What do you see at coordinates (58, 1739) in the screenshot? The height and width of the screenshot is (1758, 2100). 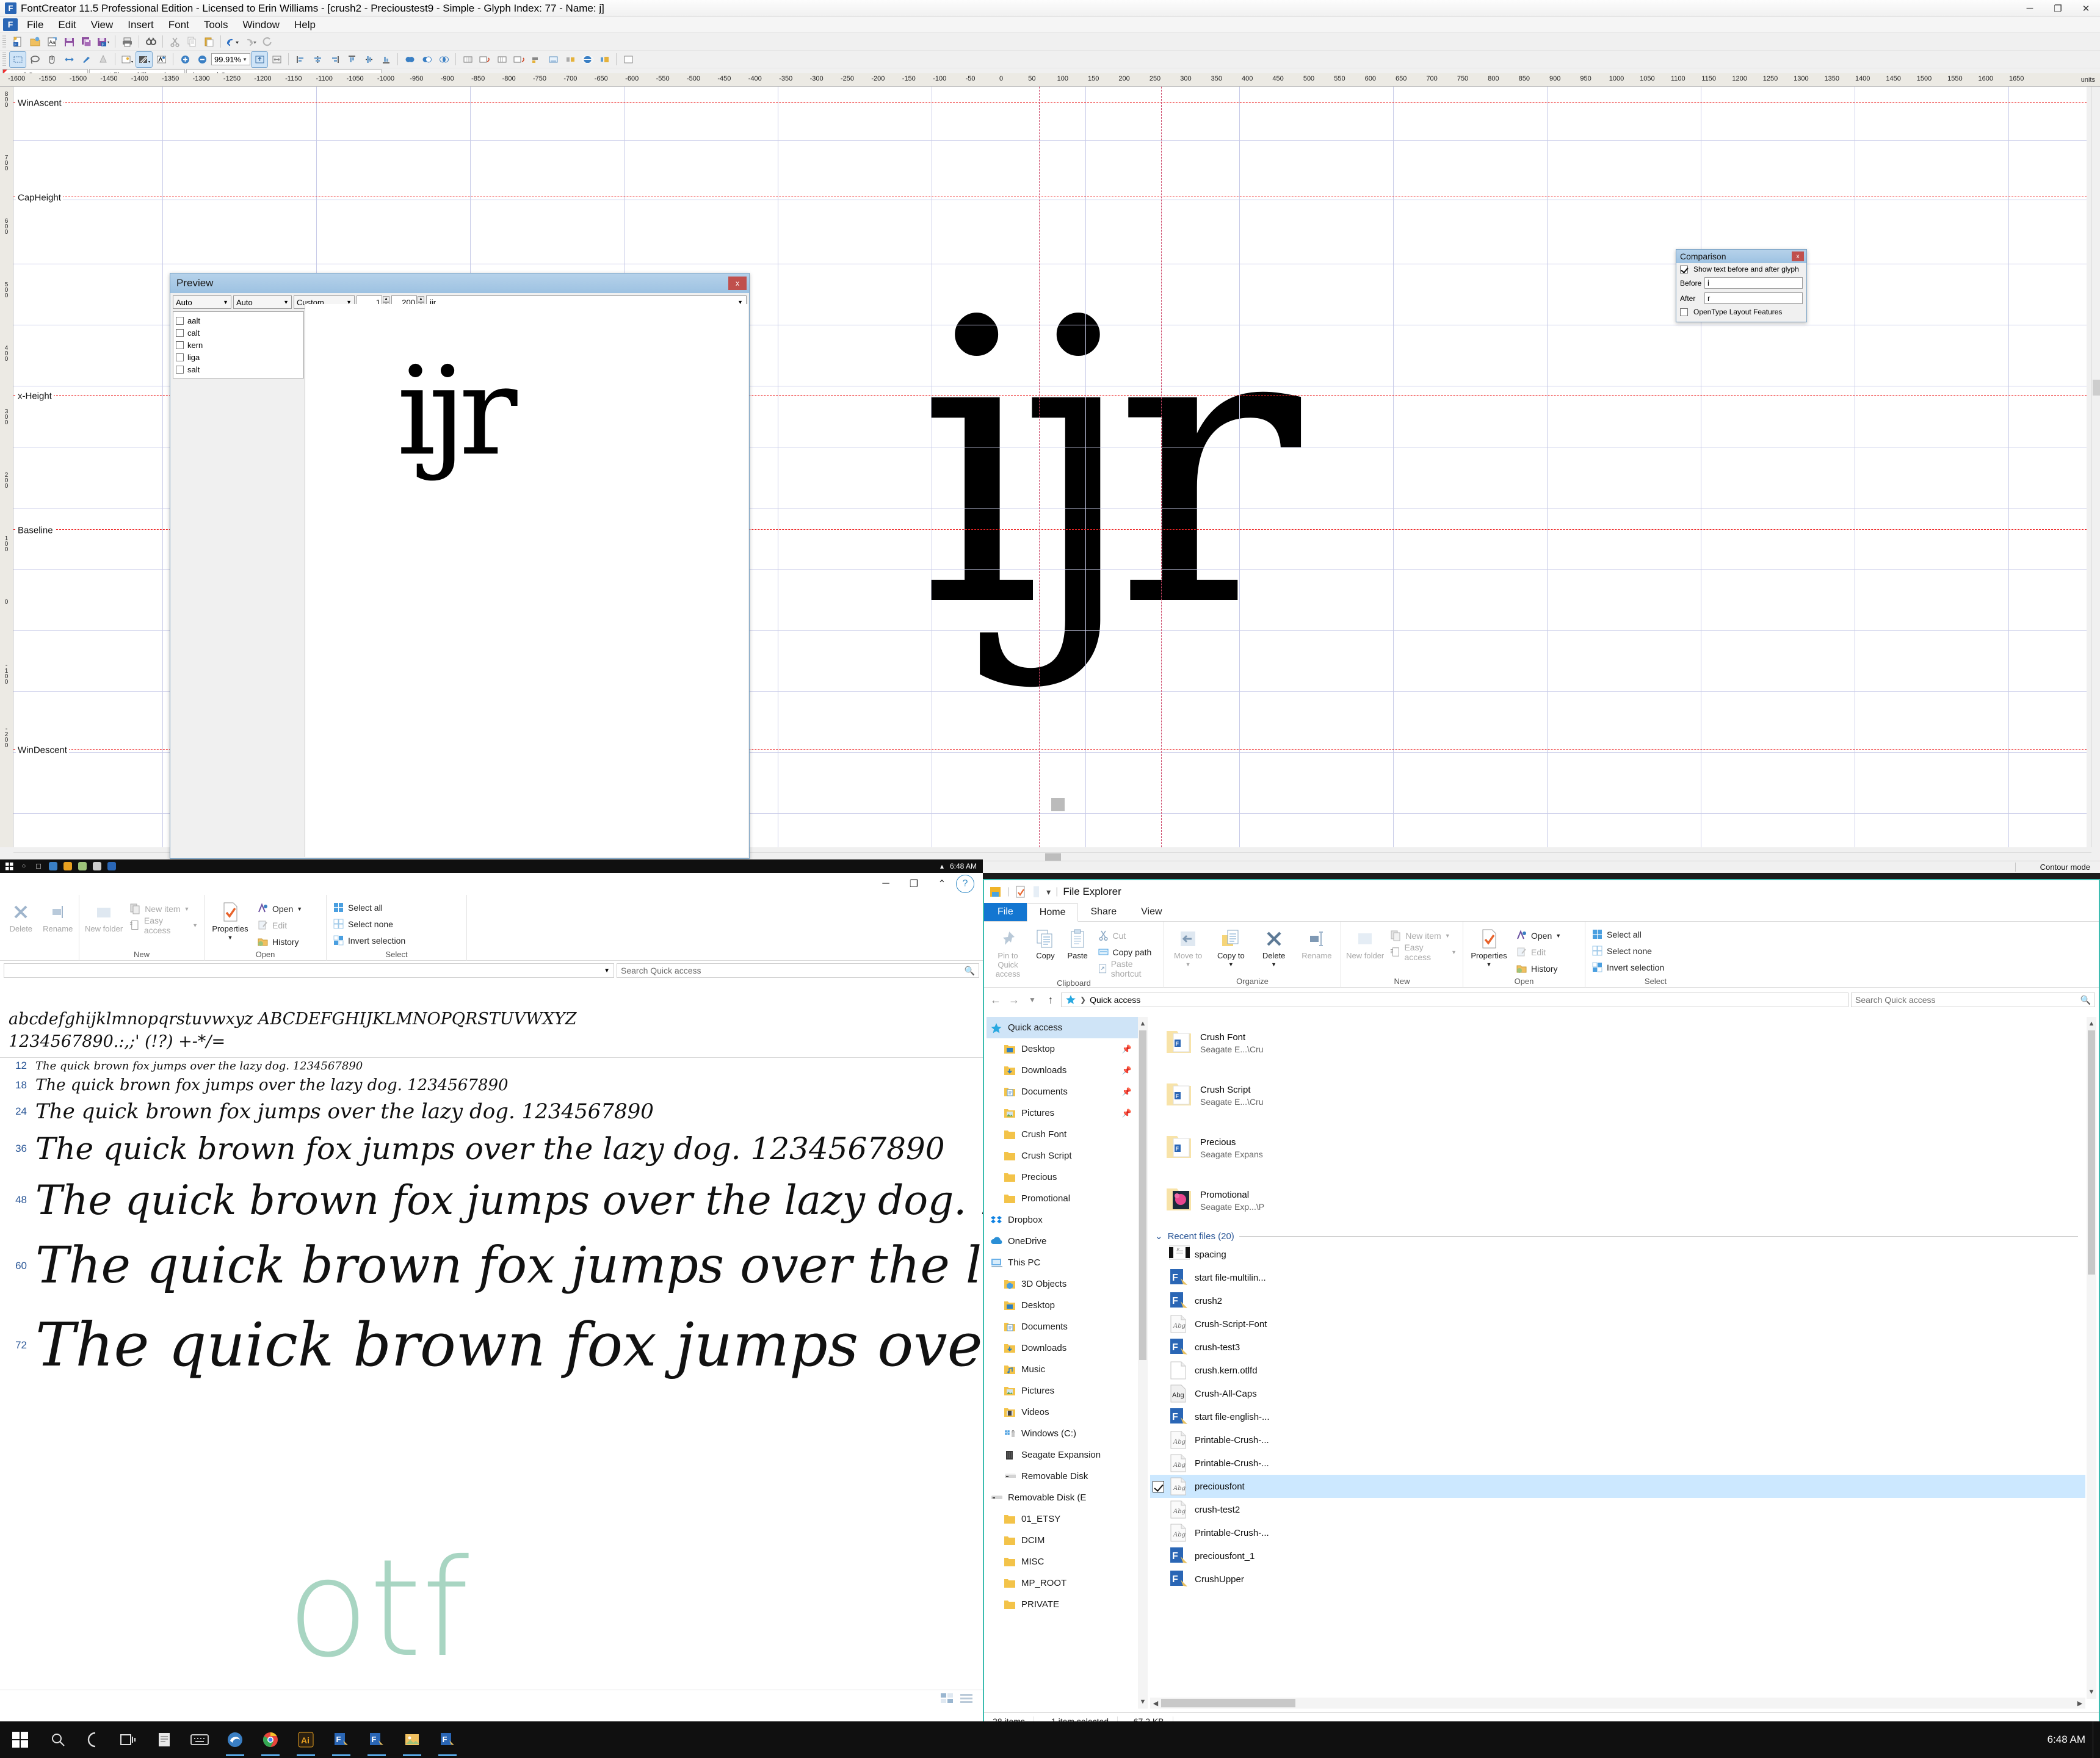 I see `search-icon` at bounding box center [58, 1739].